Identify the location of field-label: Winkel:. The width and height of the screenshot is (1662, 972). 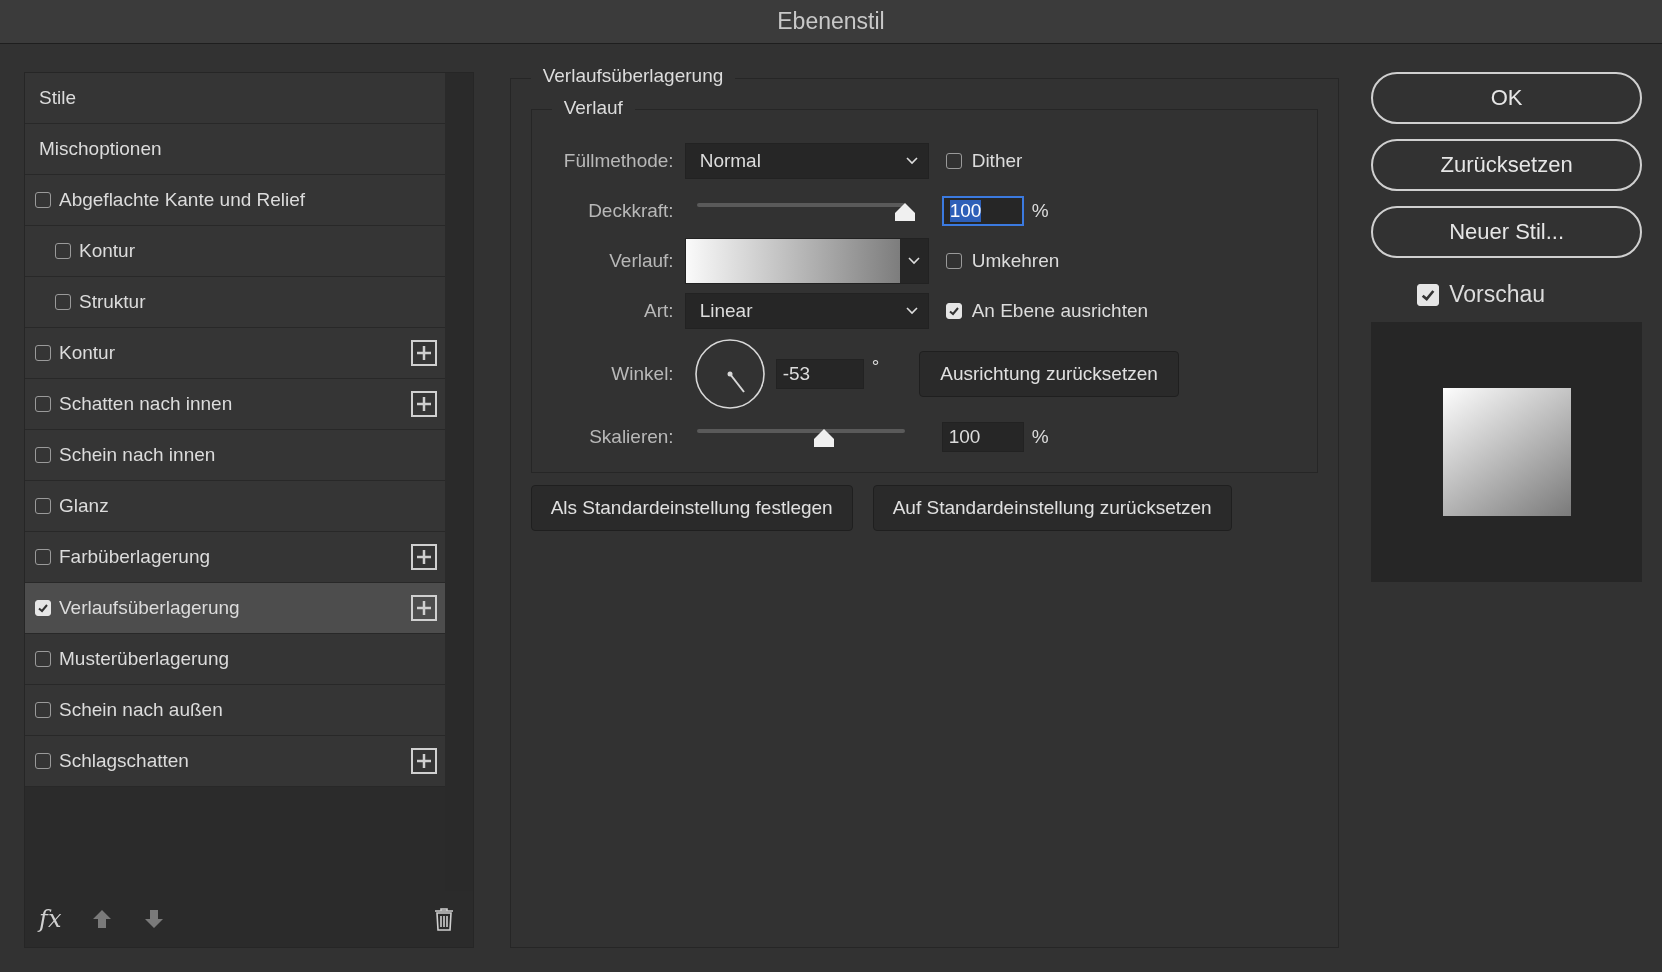
(642, 374).